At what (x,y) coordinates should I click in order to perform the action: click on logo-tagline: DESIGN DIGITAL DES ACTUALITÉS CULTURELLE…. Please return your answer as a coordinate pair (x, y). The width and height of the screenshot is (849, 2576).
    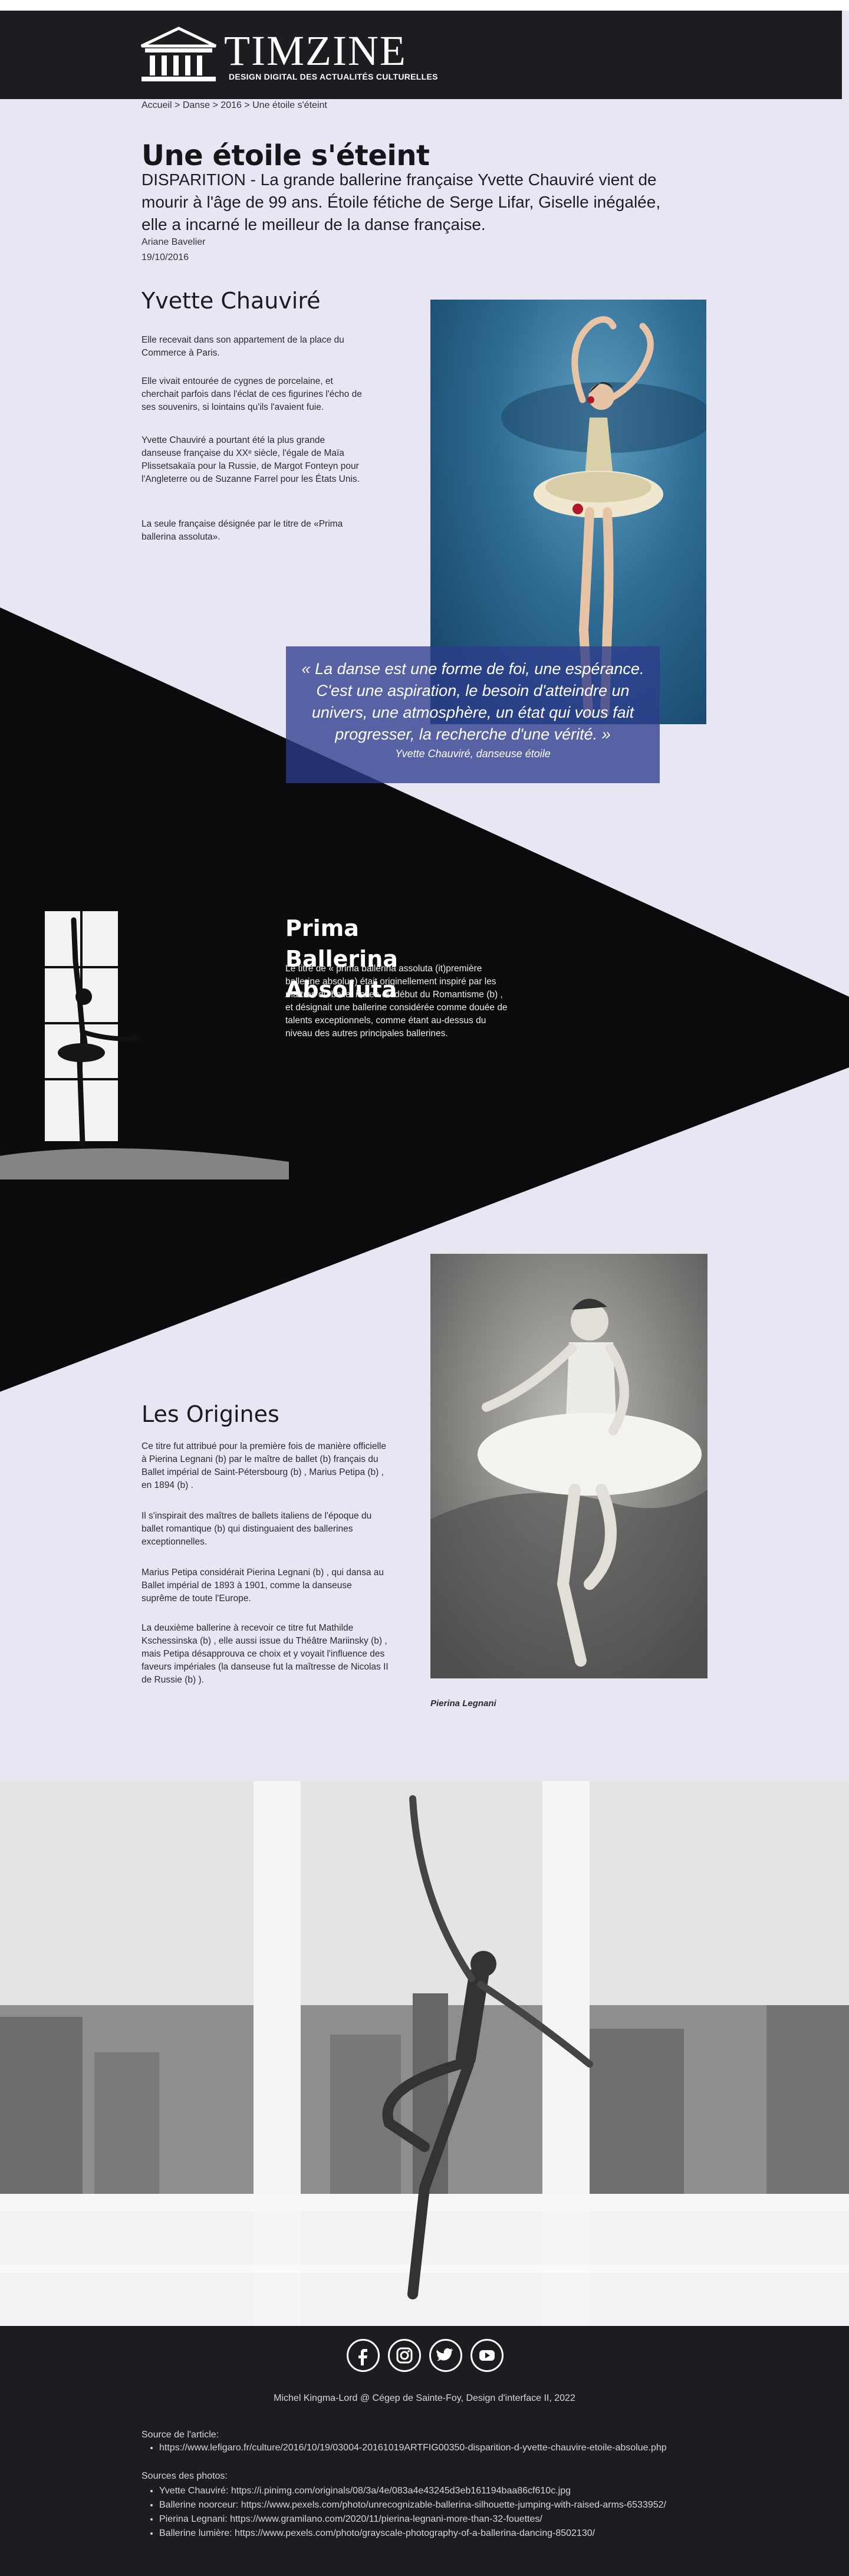
    Looking at the image, I should click on (334, 76).